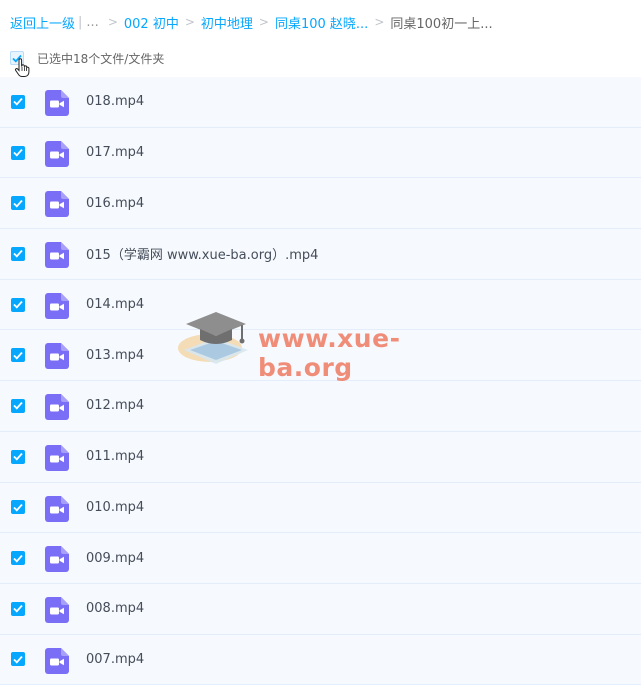  I want to click on file-name: 015（学霸网 www.xue-ba.org）.mp4, so click(202, 253).